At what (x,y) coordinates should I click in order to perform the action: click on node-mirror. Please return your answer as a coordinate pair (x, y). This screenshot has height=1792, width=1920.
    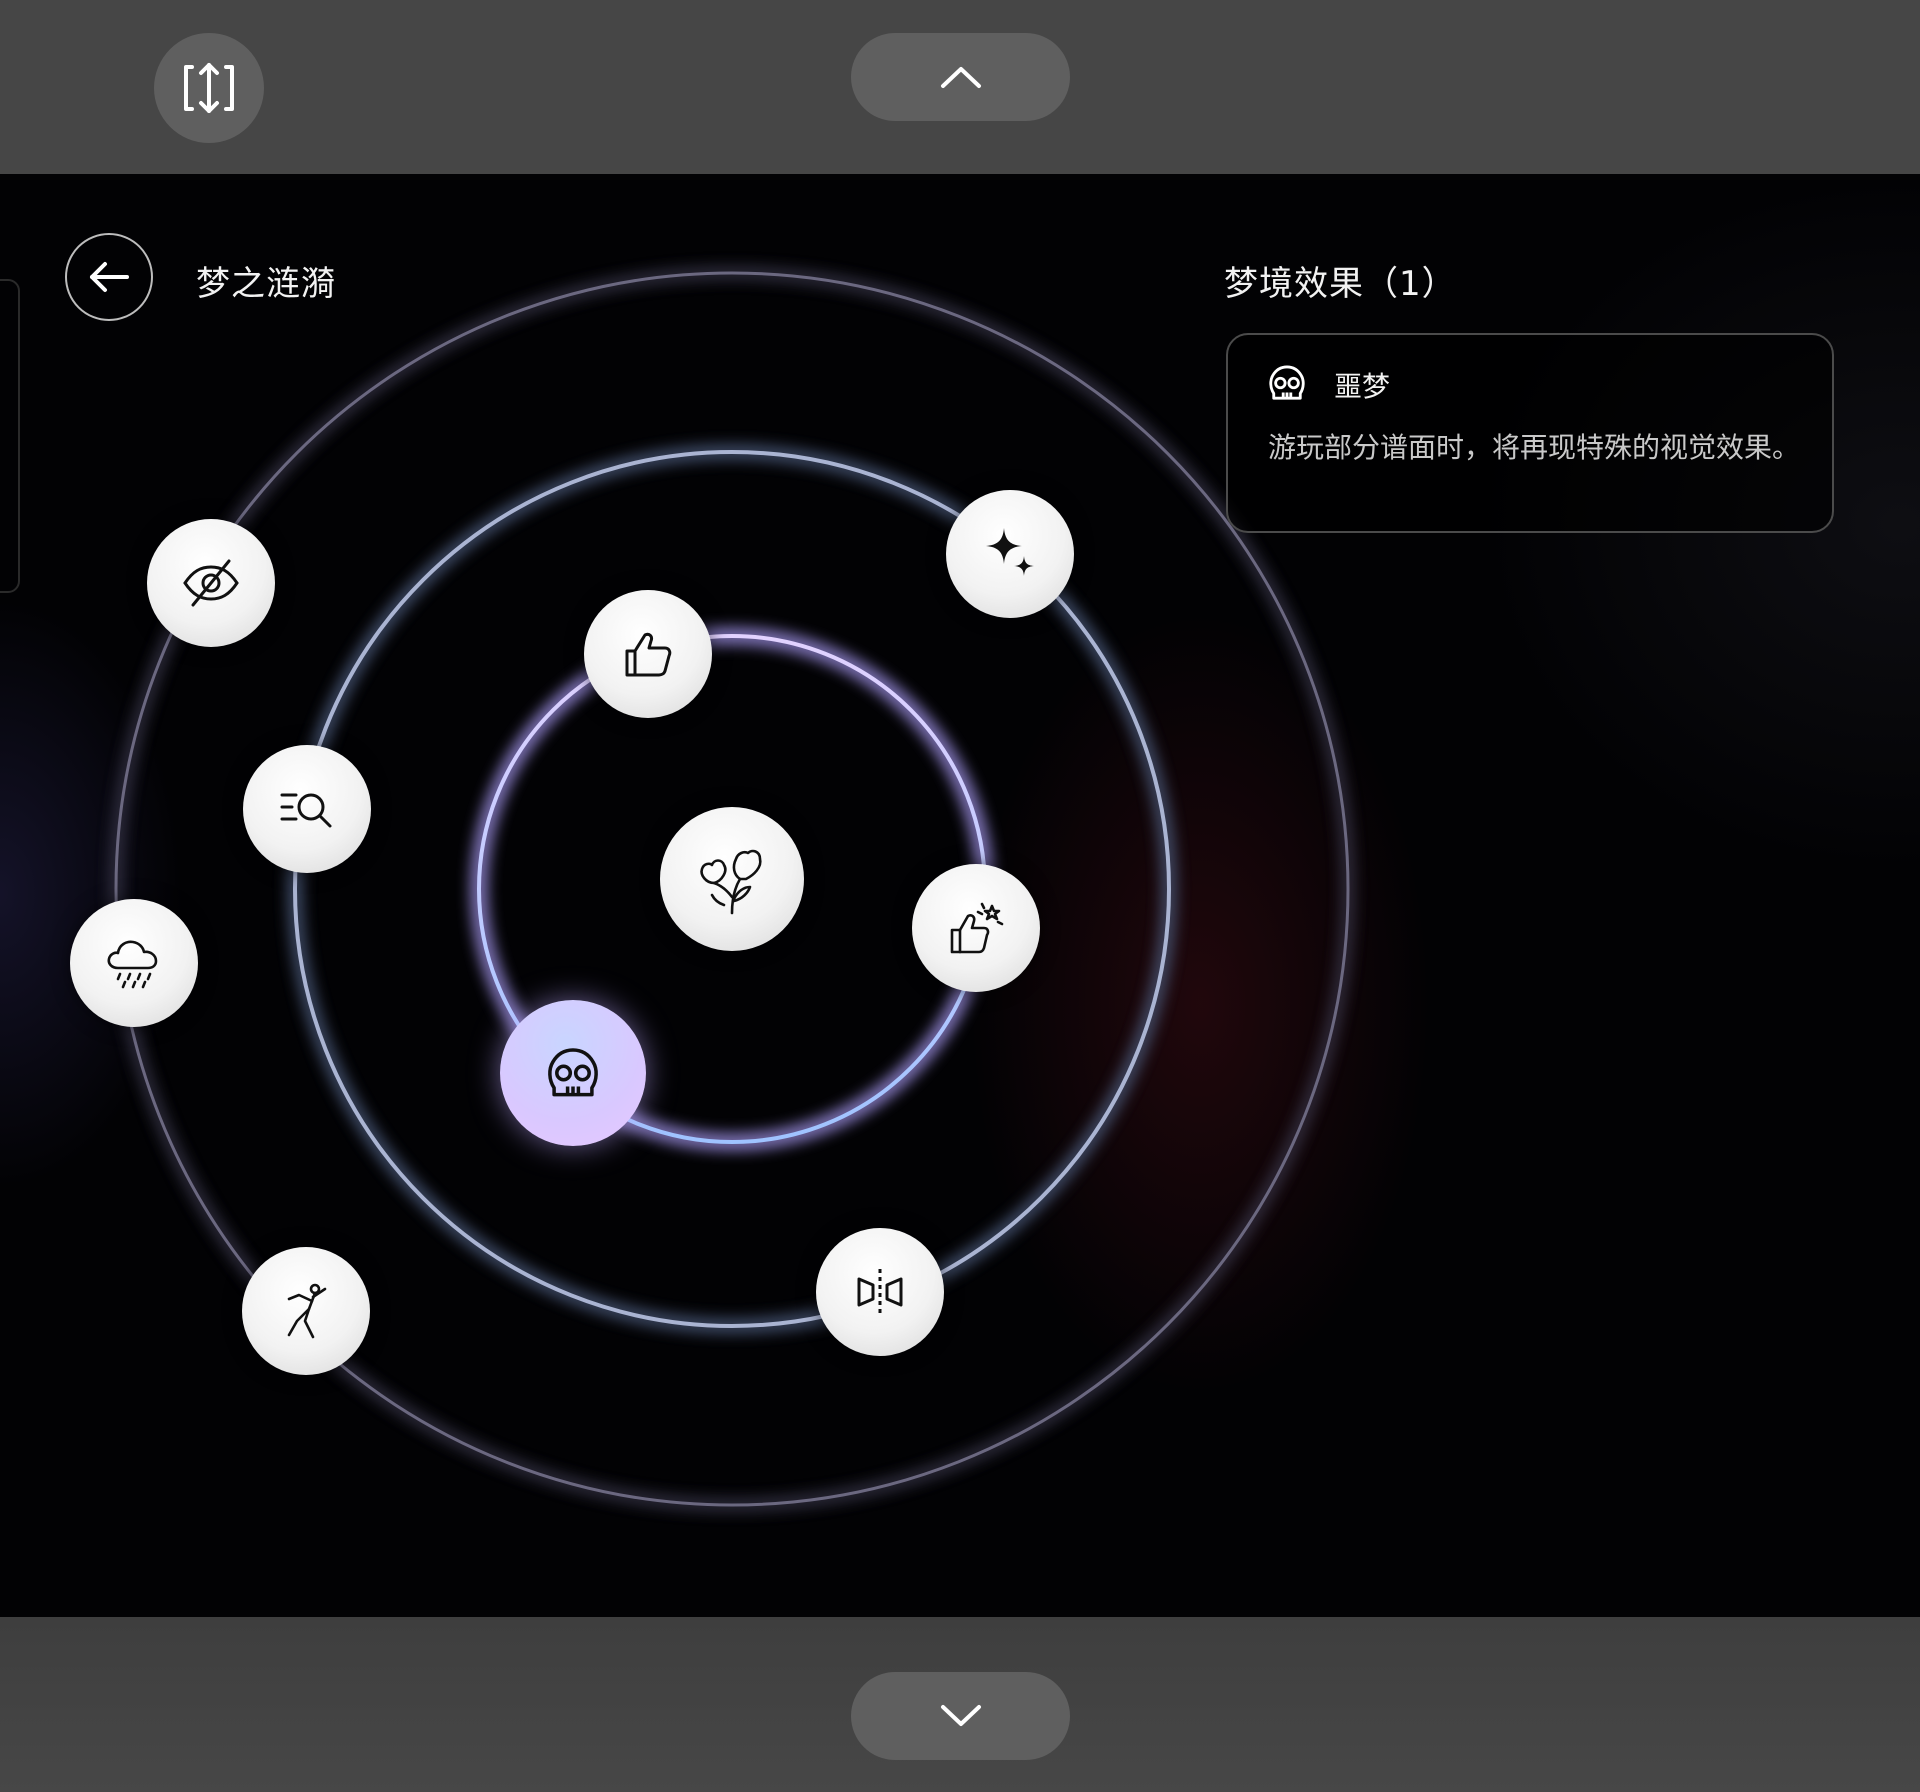
    Looking at the image, I should click on (880, 1292).